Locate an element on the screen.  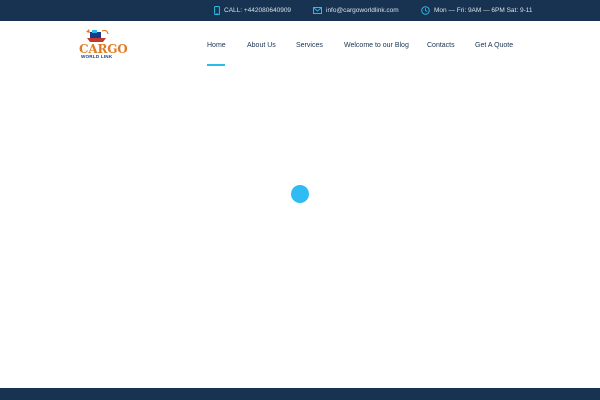
opening-hours: Mon — Fri: 9AM — 6PM Sat: 9-11 is located at coordinates (477, 10).